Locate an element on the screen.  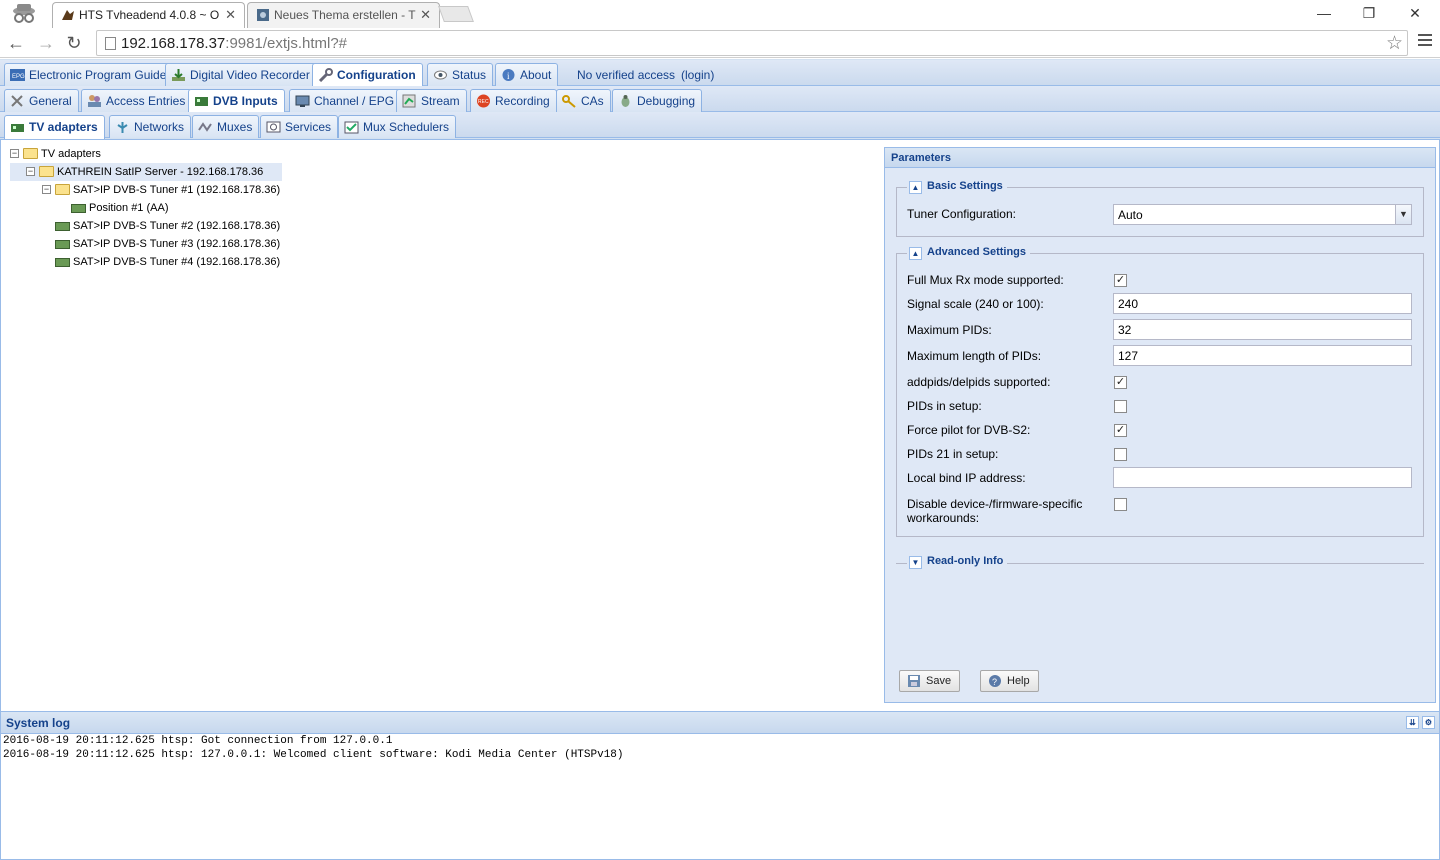
browser-menu-icon is located at coordinates (1425, 41).